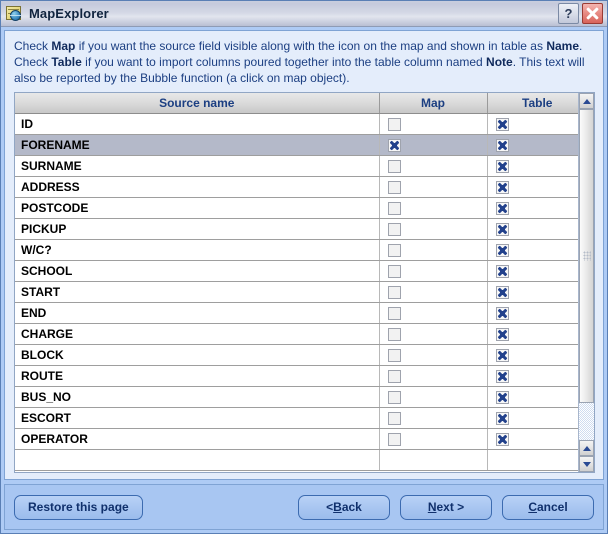 The image size is (608, 534). I want to click on vertical-scrollbar, so click(586, 282).